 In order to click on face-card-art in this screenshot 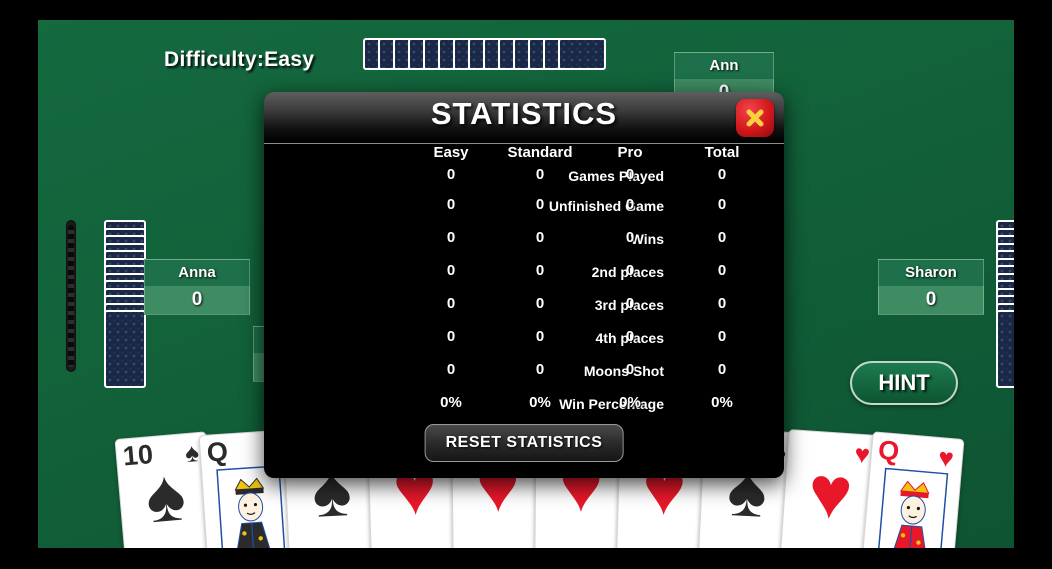, I will do `click(913, 507)`.